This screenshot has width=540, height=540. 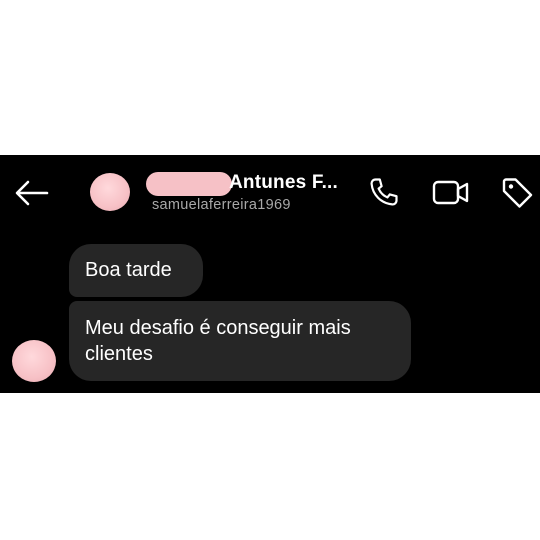 What do you see at coordinates (517, 193) in the screenshot?
I see `tag-icon` at bounding box center [517, 193].